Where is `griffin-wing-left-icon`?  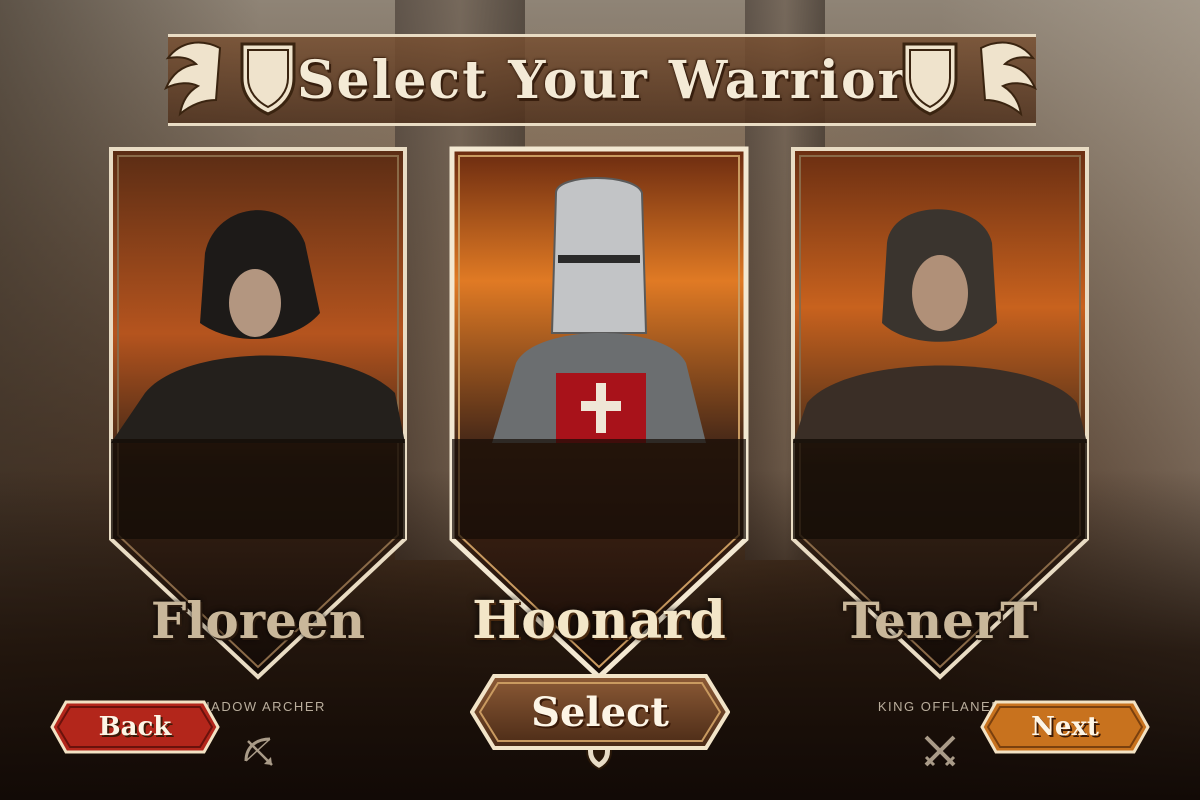
griffin-wing-left-icon is located at coordinates (193, 79).